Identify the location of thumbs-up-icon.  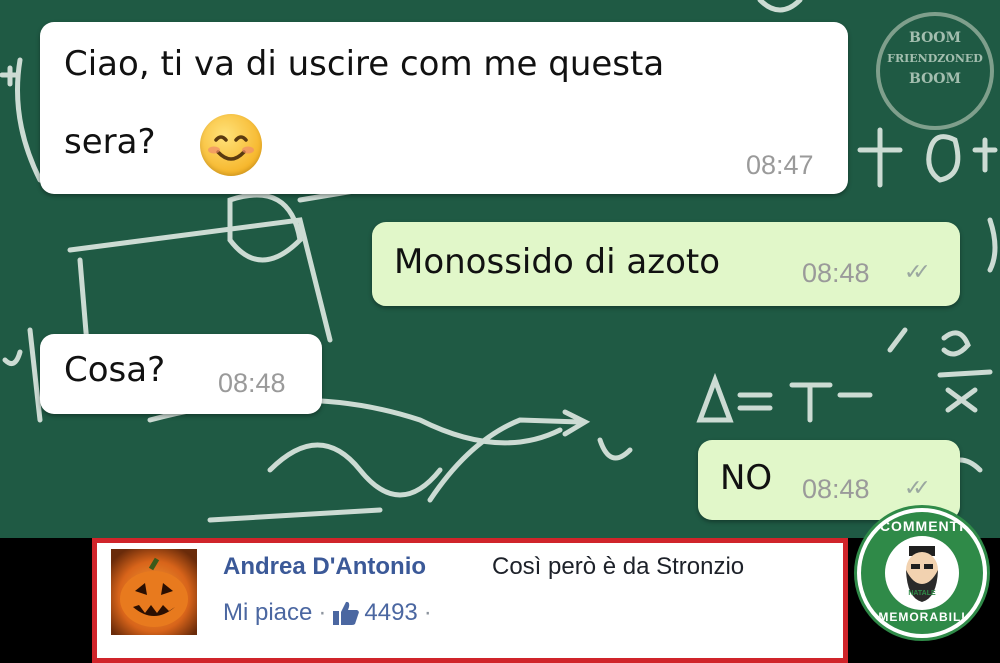
(346, 613).